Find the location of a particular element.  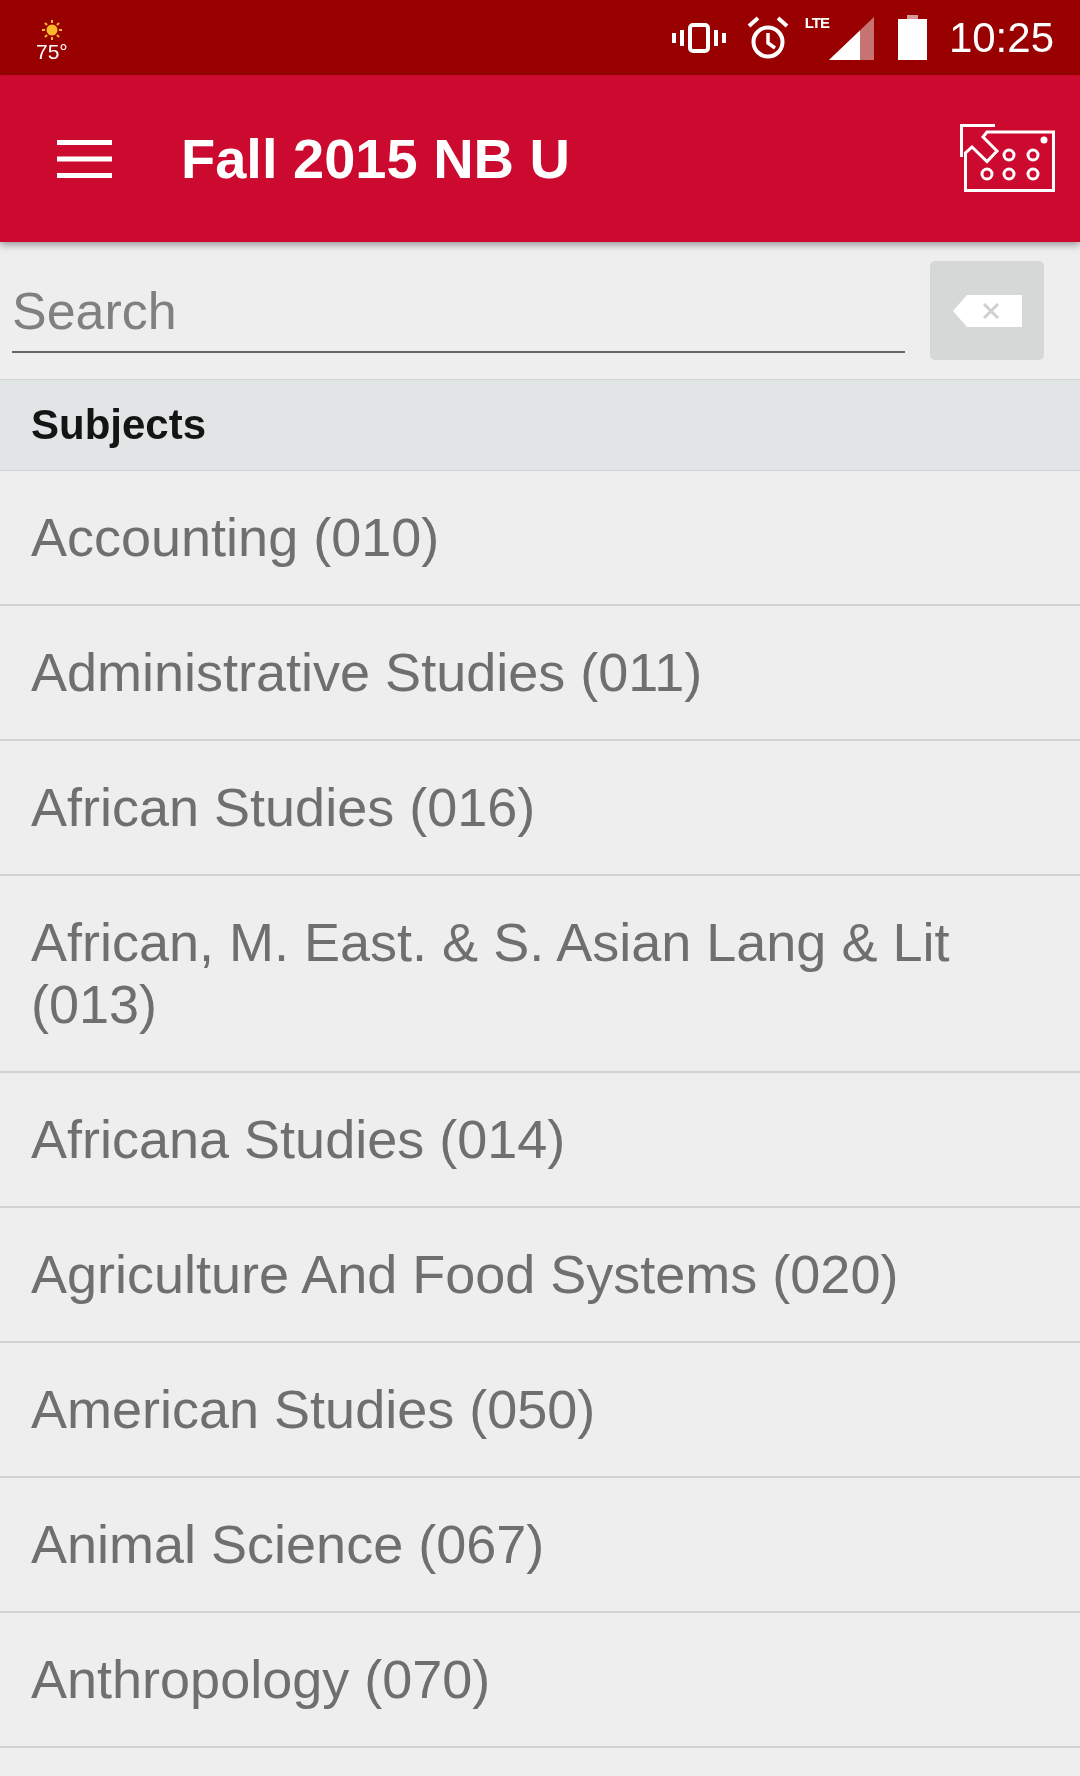

network-type-text: LTE is located at coordinates (816, 23).